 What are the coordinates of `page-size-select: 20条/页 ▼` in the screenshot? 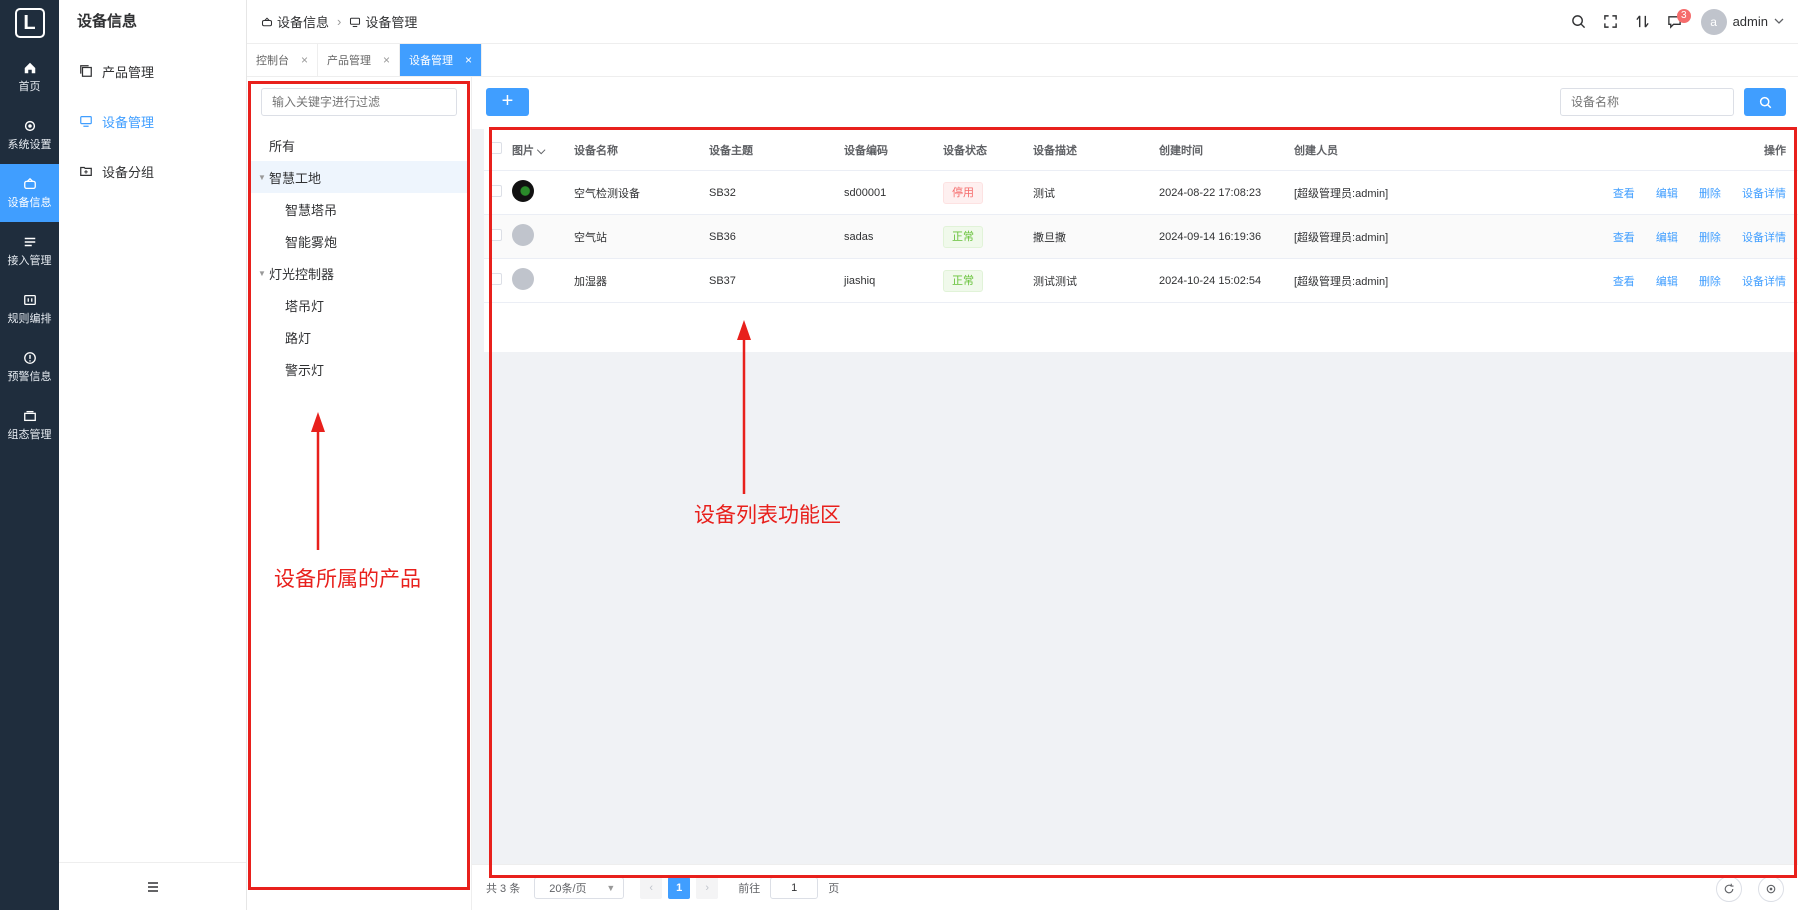 It's located at (579, 887).